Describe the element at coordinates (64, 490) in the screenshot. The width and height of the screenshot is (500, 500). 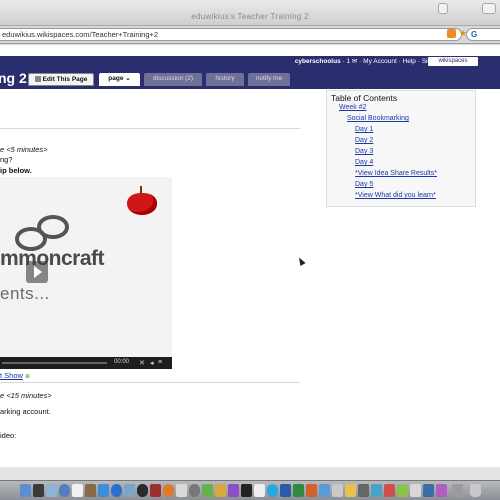
I see `safari-icon` at that location.